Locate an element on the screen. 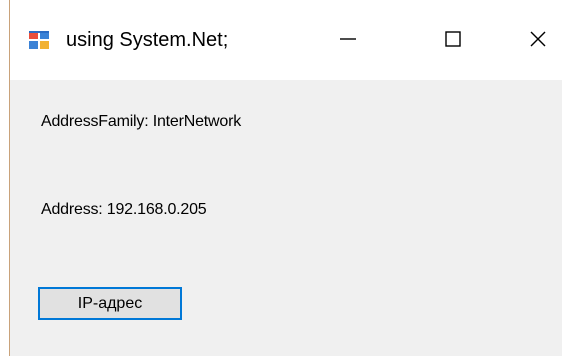  address-label: Address: 192.168.0.205 is located at coordinates (124, 209).